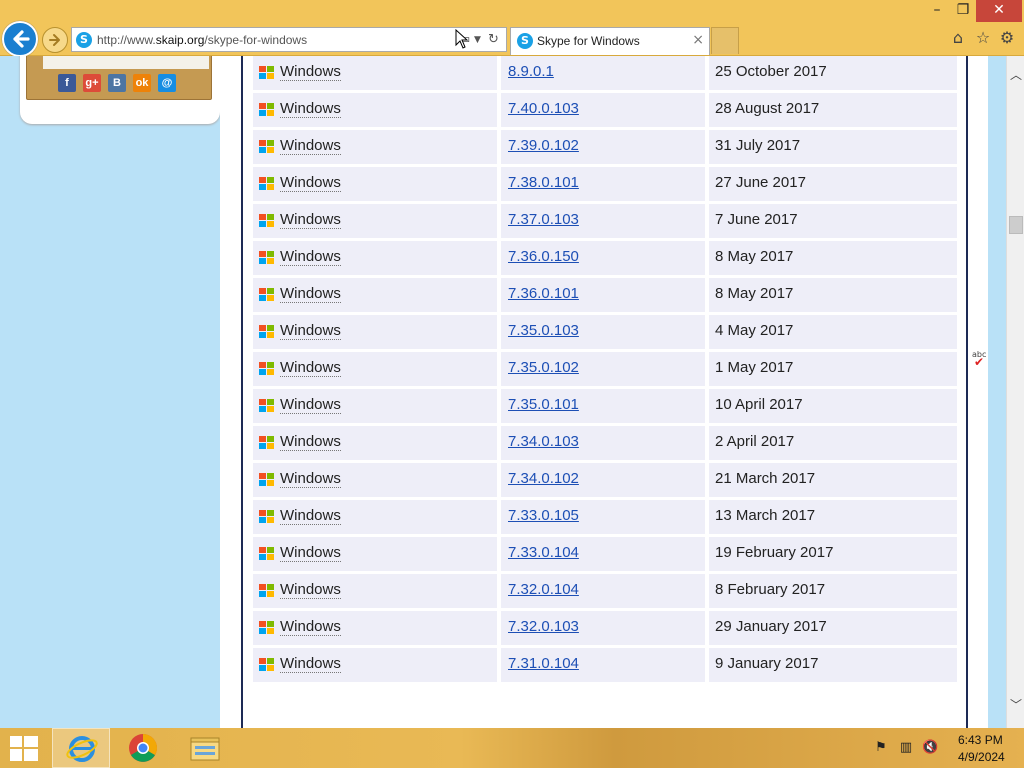 The image size is (1024, 768). I want to click on release-date: 2 April 2017, so click(755, 441).